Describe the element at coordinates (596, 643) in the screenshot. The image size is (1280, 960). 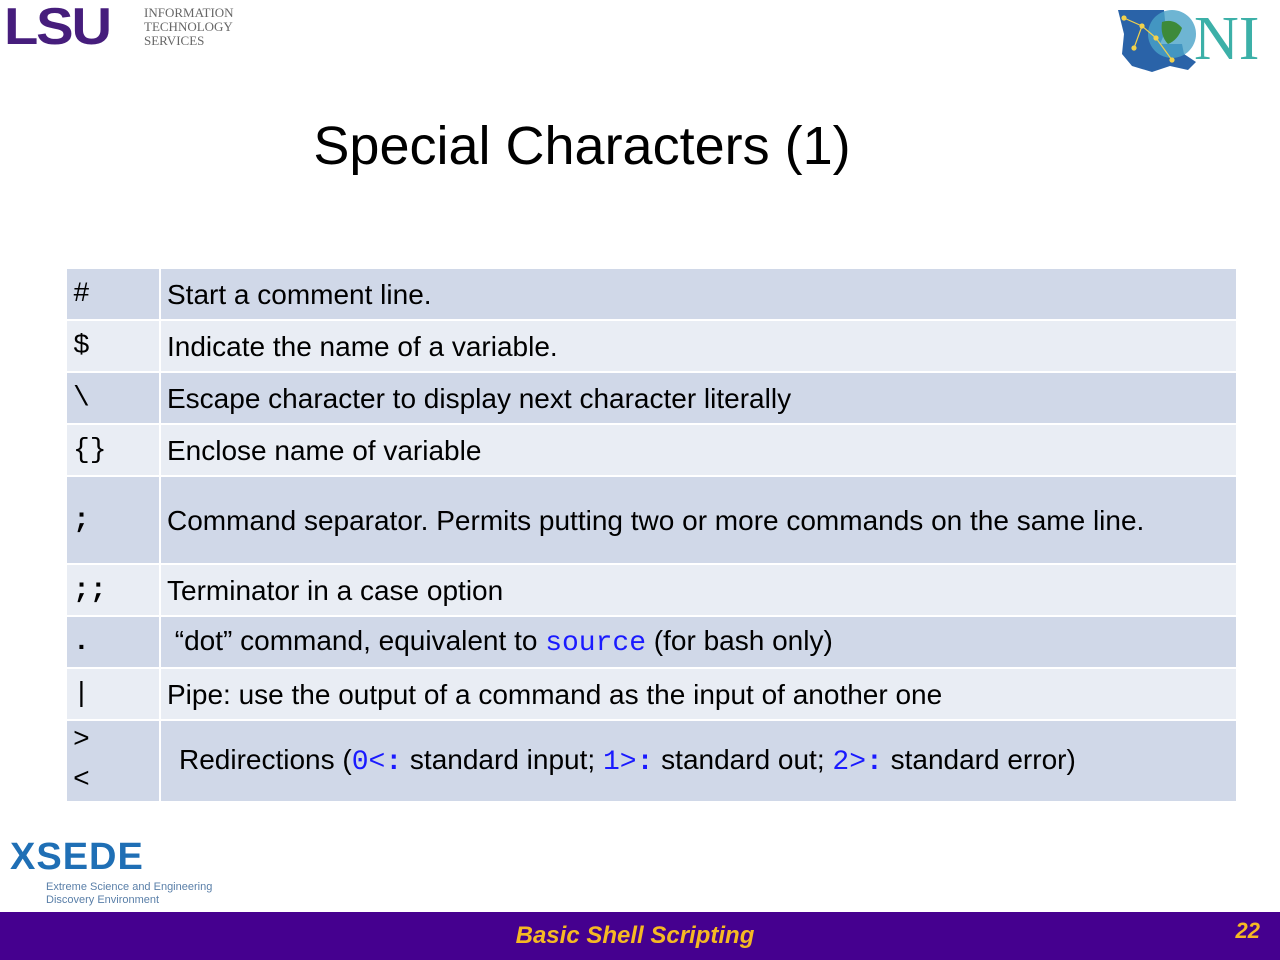
I see `code-source: source` at that location.